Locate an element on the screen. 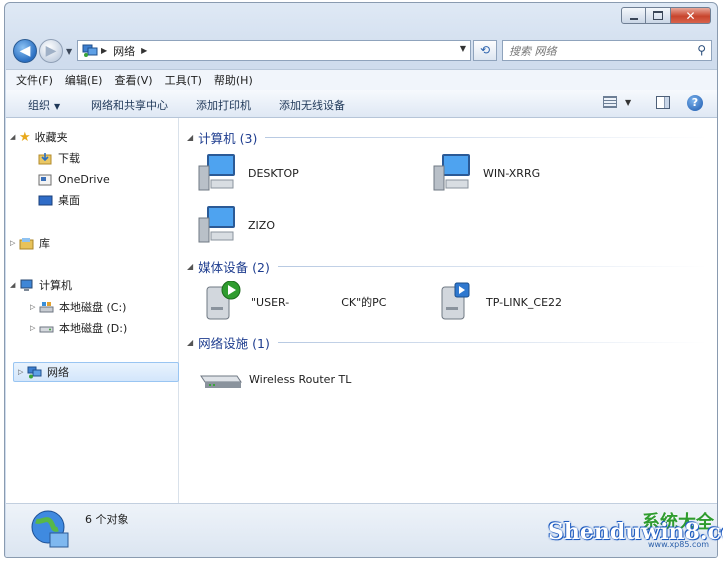 The image size is (723, 563). back-button: ◀ is located at coordinates (25, 51).